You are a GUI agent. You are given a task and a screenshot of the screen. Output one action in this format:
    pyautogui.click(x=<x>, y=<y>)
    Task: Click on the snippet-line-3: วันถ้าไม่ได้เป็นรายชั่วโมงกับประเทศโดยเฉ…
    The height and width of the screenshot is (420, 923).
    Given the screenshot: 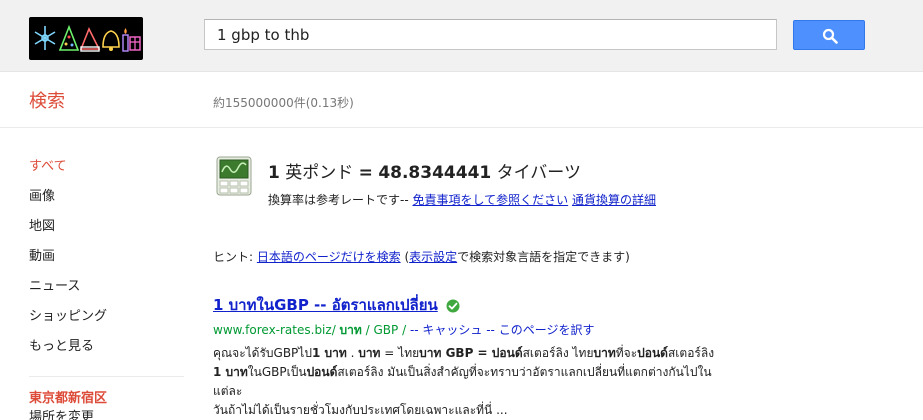 What is the action you would take?
    pyautogui.click(x=360, y=410)
    